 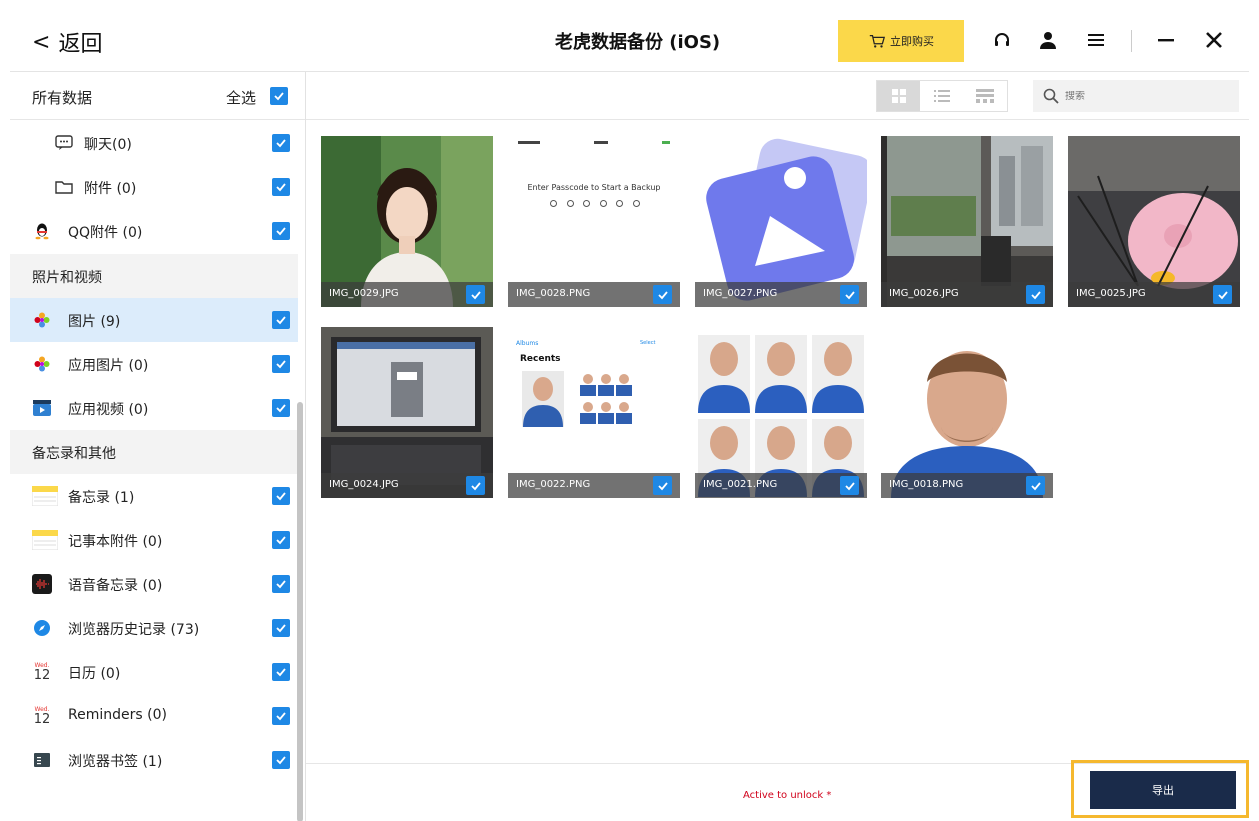 What do you see at coordinates (108, 145) in the screenshot?
I see `sidebar-item-label: 聊天(0)` at bounding box center [108, 145].